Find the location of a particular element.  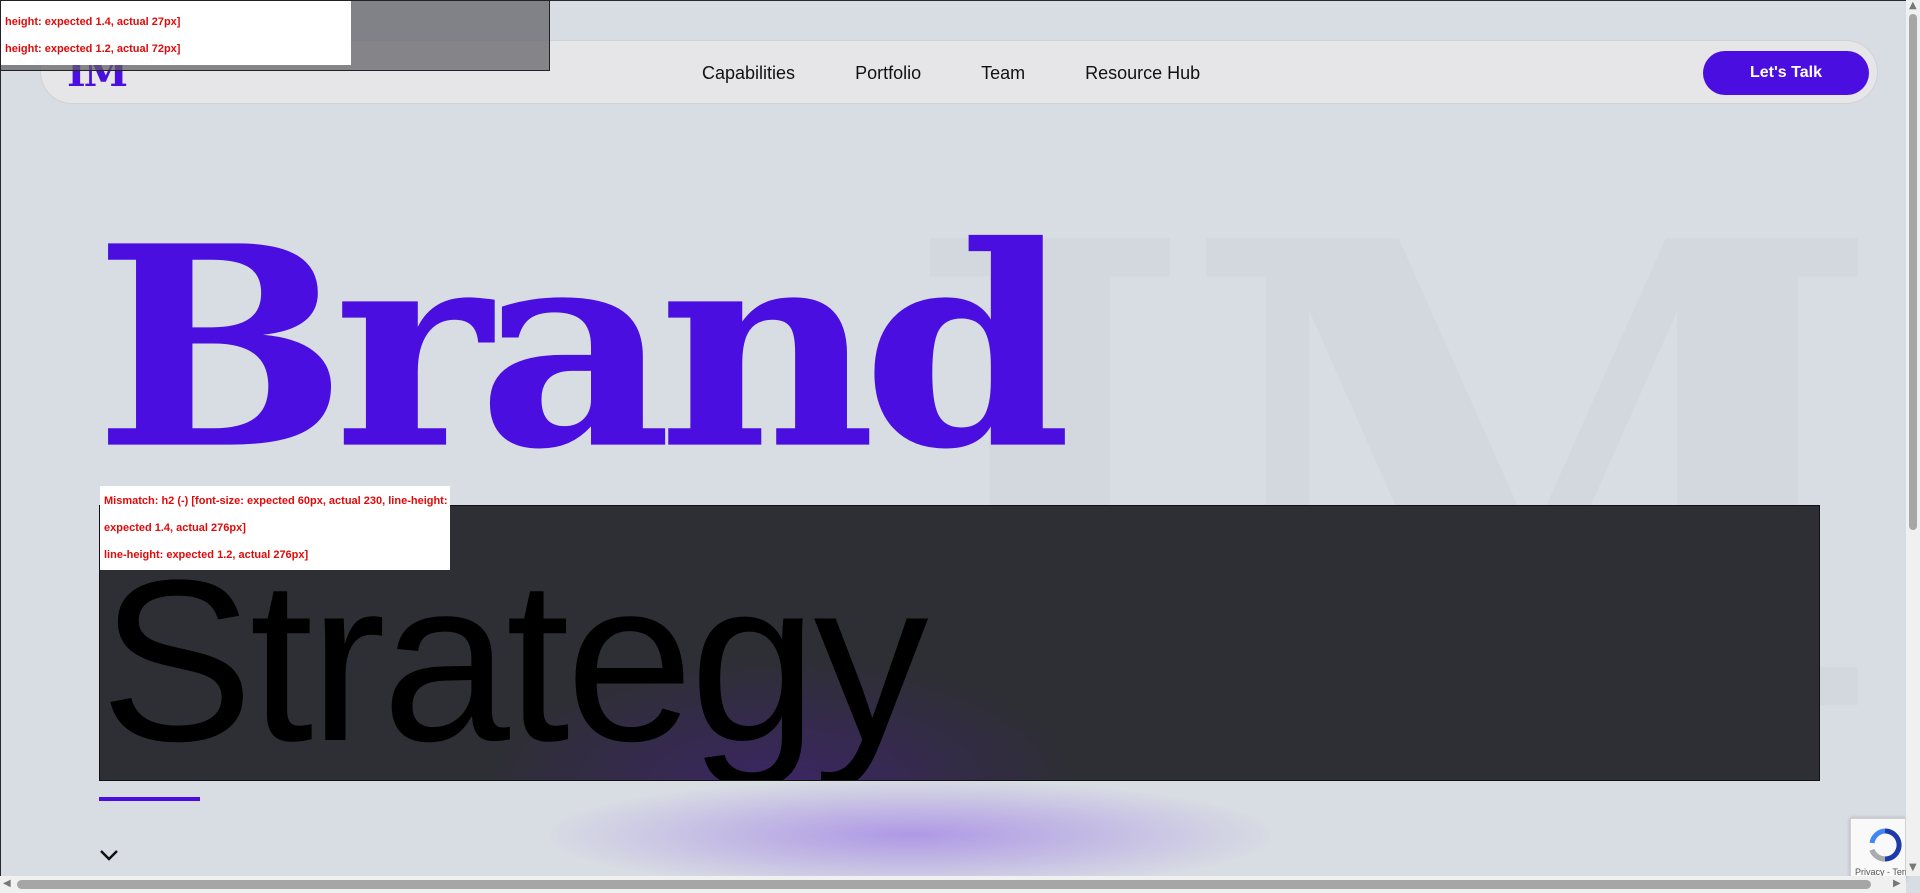

scroll-up-icon: ▲ is located at coordinates (1913, 5).